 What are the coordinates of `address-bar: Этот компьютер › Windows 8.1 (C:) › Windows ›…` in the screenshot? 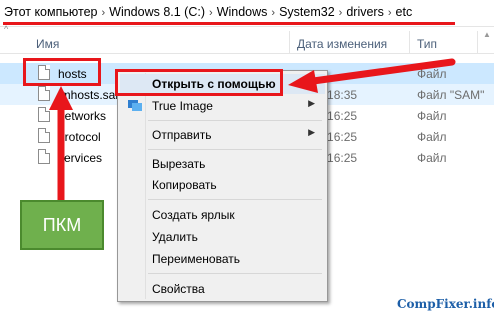 It's located at (247, 13).